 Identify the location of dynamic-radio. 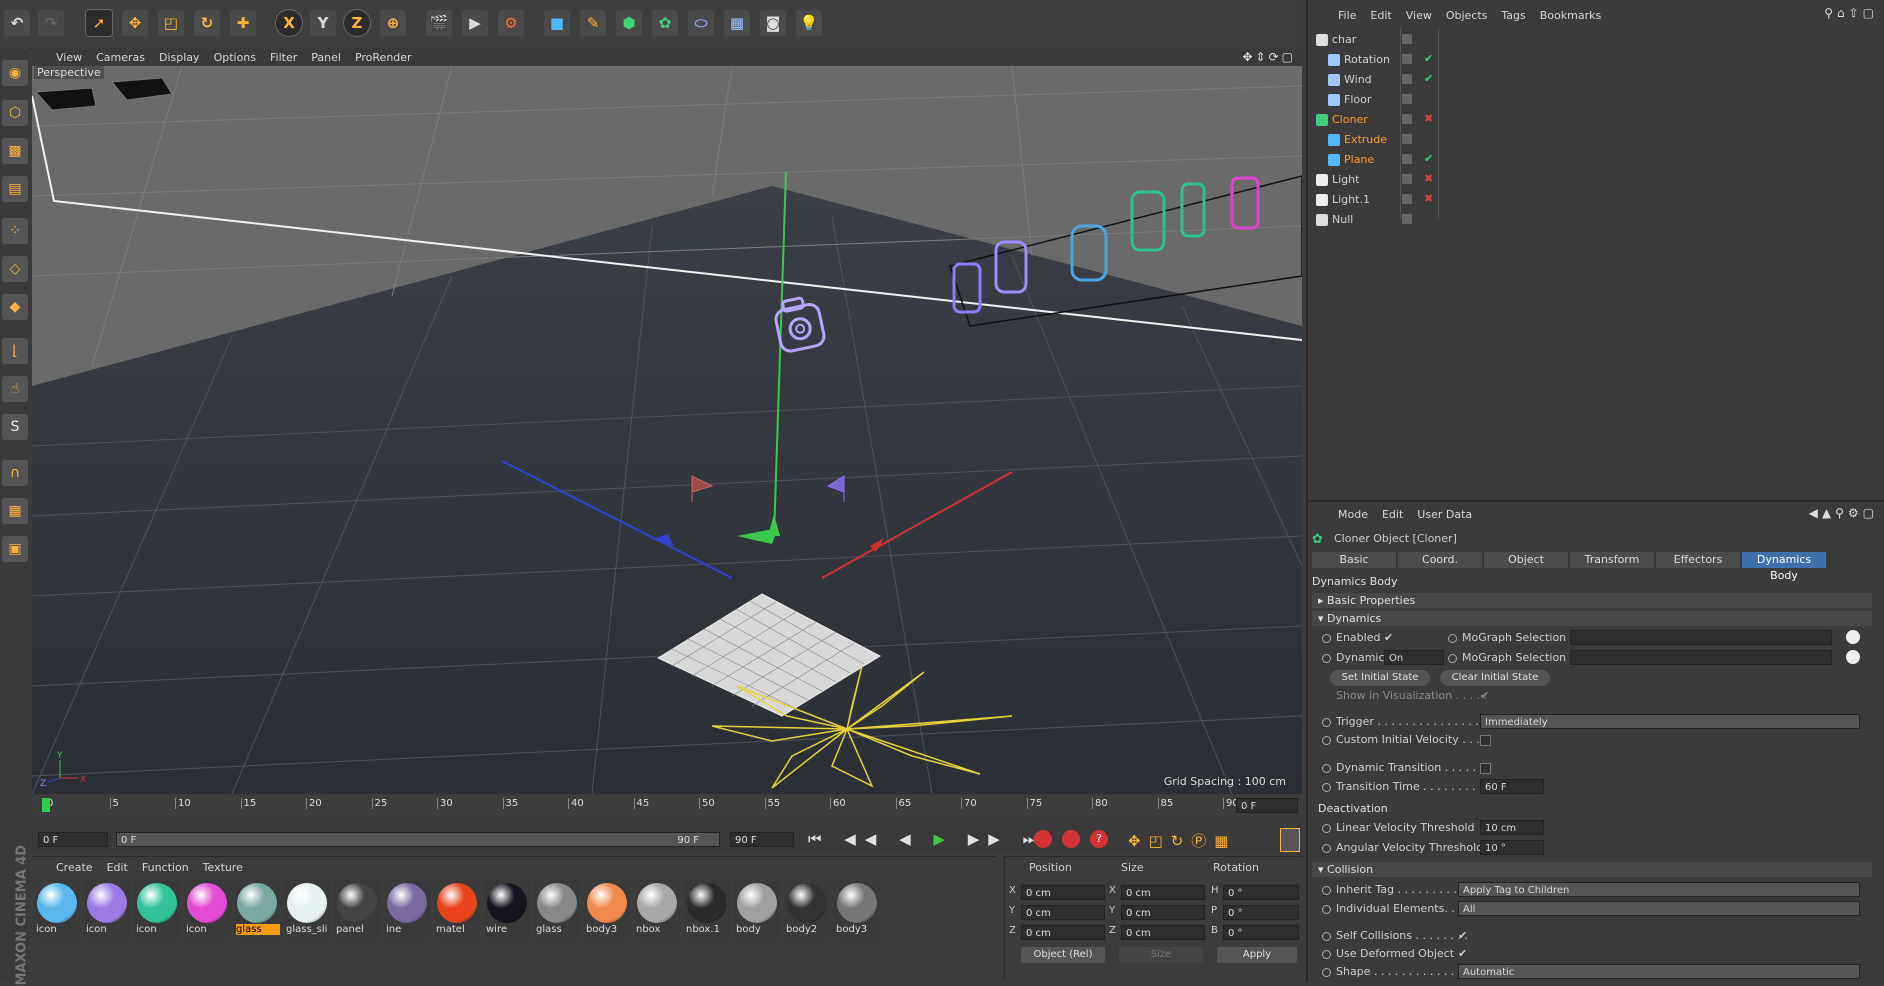
(1326, 658).